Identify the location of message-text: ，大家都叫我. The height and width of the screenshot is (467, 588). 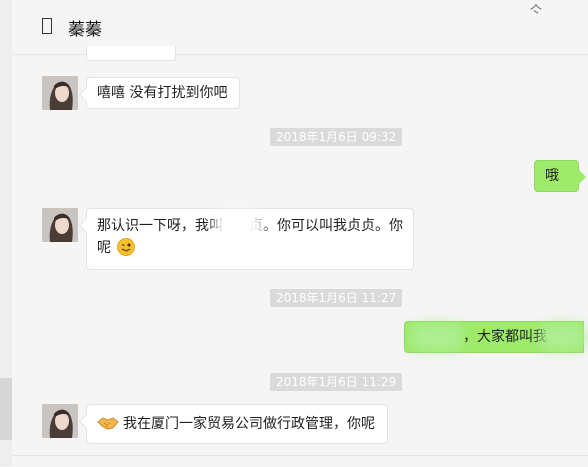
(505, 337).